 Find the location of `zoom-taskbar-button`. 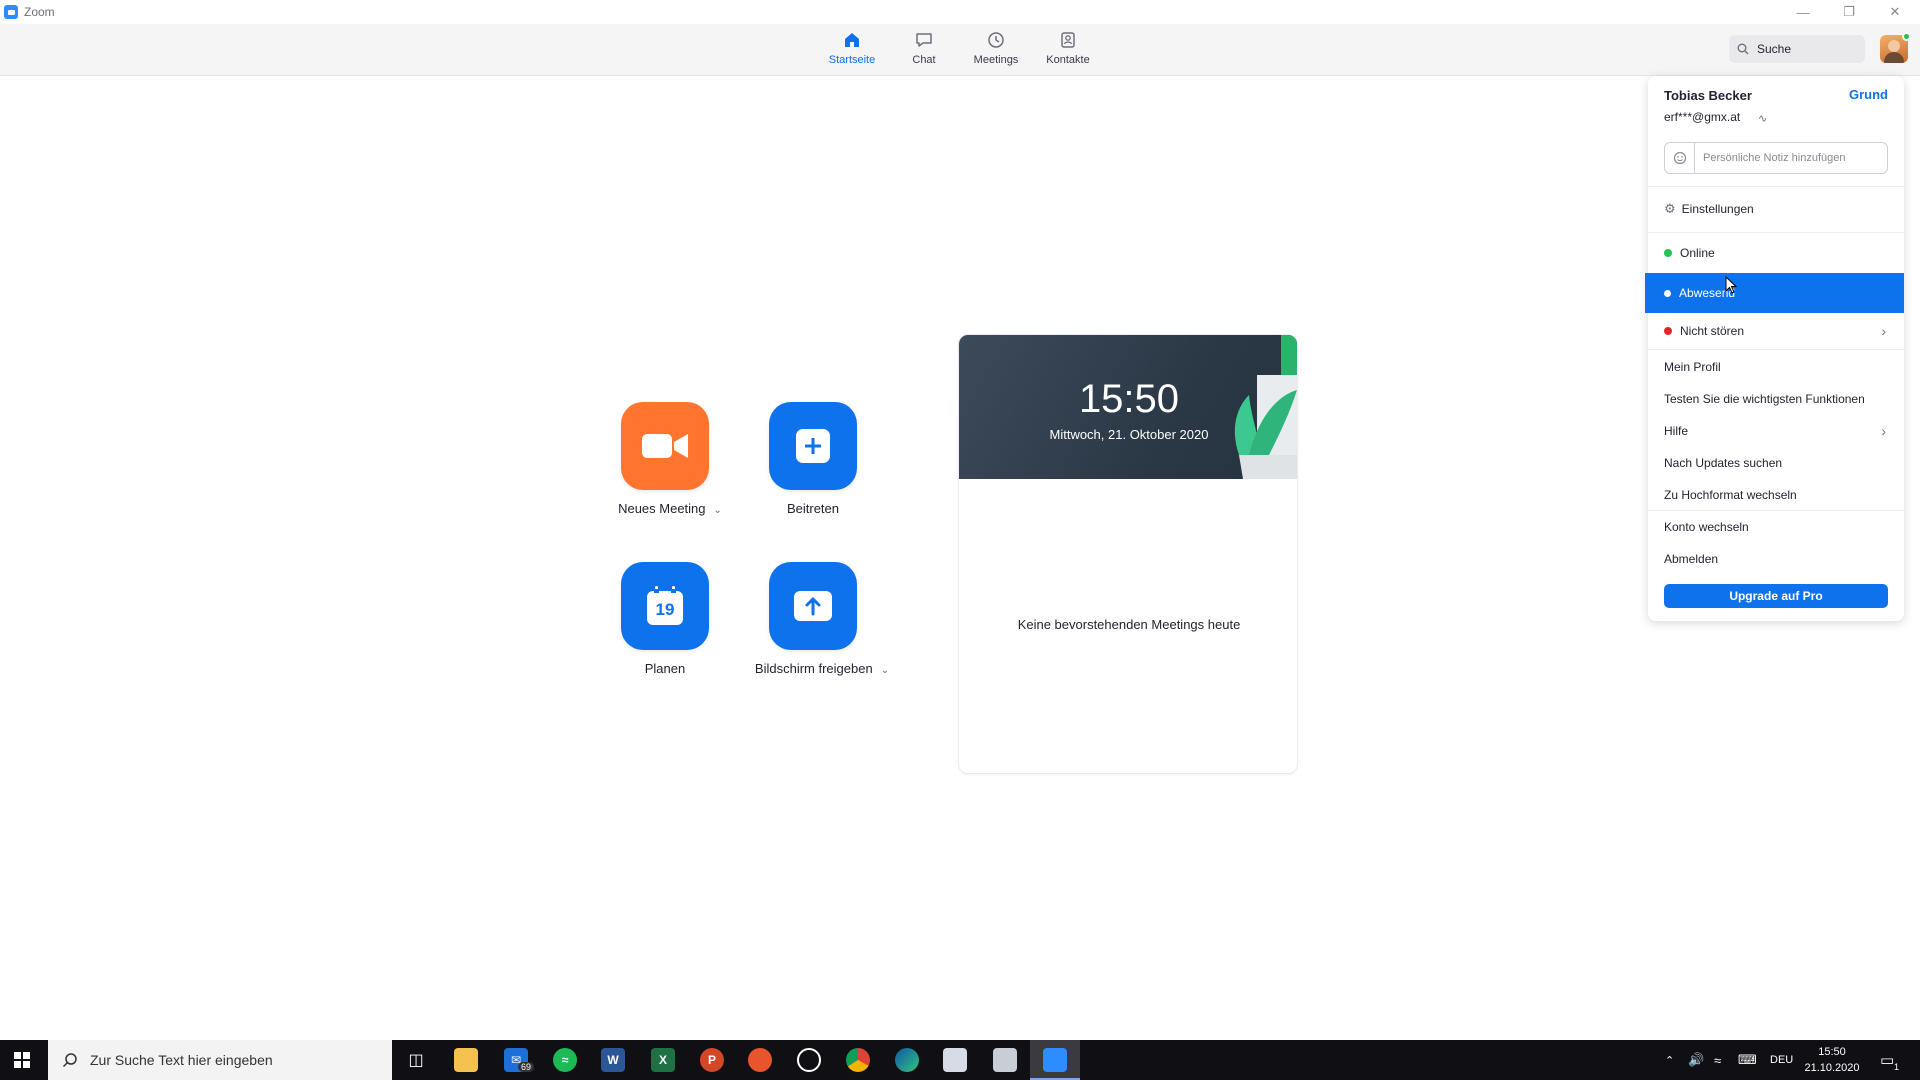

zoom-taskbar-button is located at coordinates (1055, 1060).